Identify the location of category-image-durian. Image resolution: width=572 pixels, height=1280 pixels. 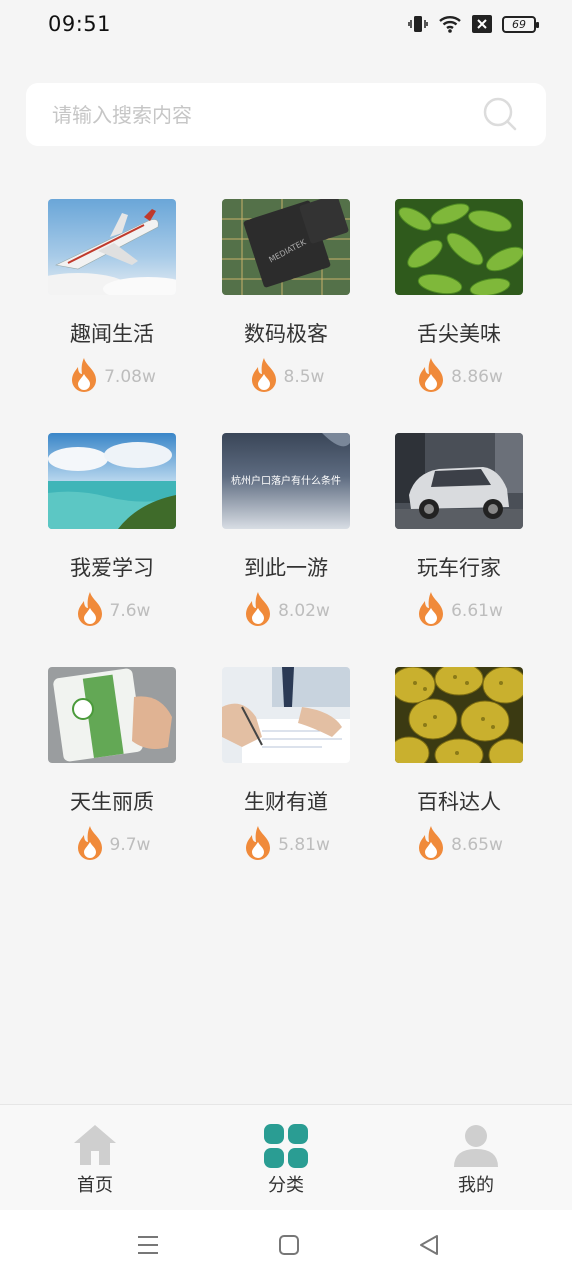
(459, 715).